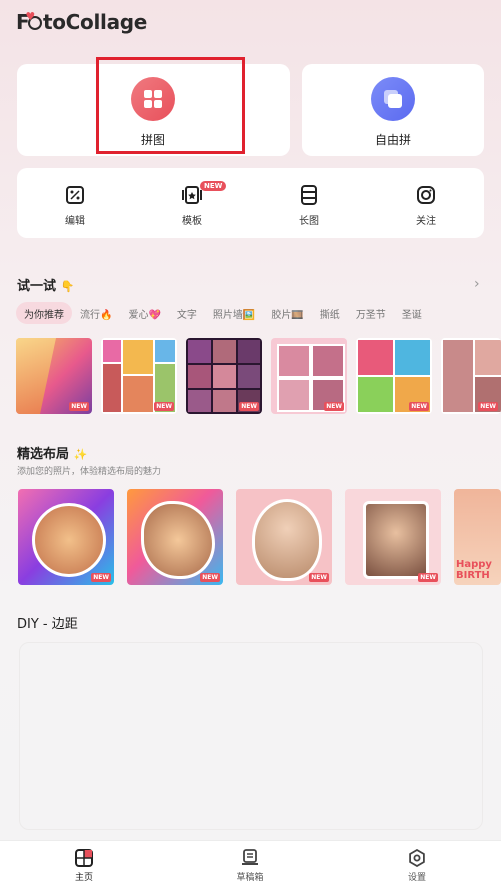 This screenshot has width=501, height=892. What do you see at coordinates (250, 878) in the screenshot?
I see `nav-drafts-label: 草稿箱` at bounding box center [250, 878].